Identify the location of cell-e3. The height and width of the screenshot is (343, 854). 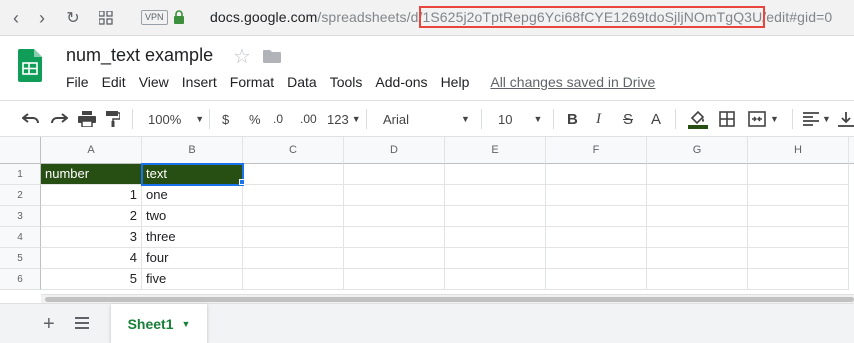
(495, 216).